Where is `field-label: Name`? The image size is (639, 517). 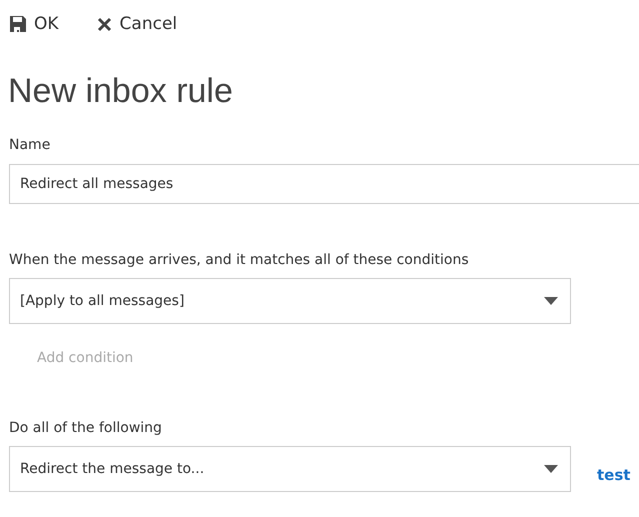
field-label: Name is located at coordinates (30, 145).